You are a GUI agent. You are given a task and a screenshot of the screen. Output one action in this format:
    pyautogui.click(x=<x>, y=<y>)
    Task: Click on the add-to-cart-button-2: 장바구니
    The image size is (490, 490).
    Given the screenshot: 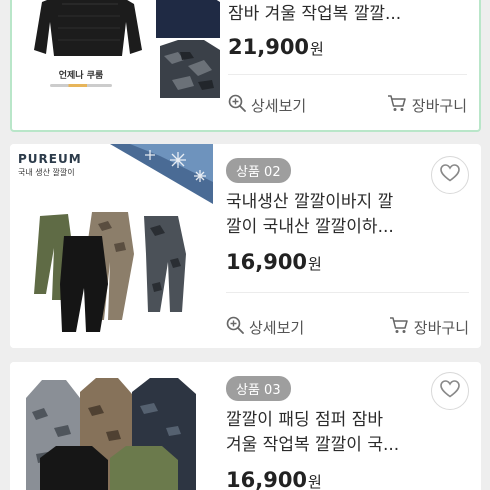 What is the action you would take?
    pyautogui.click(x=429, y=327)
    